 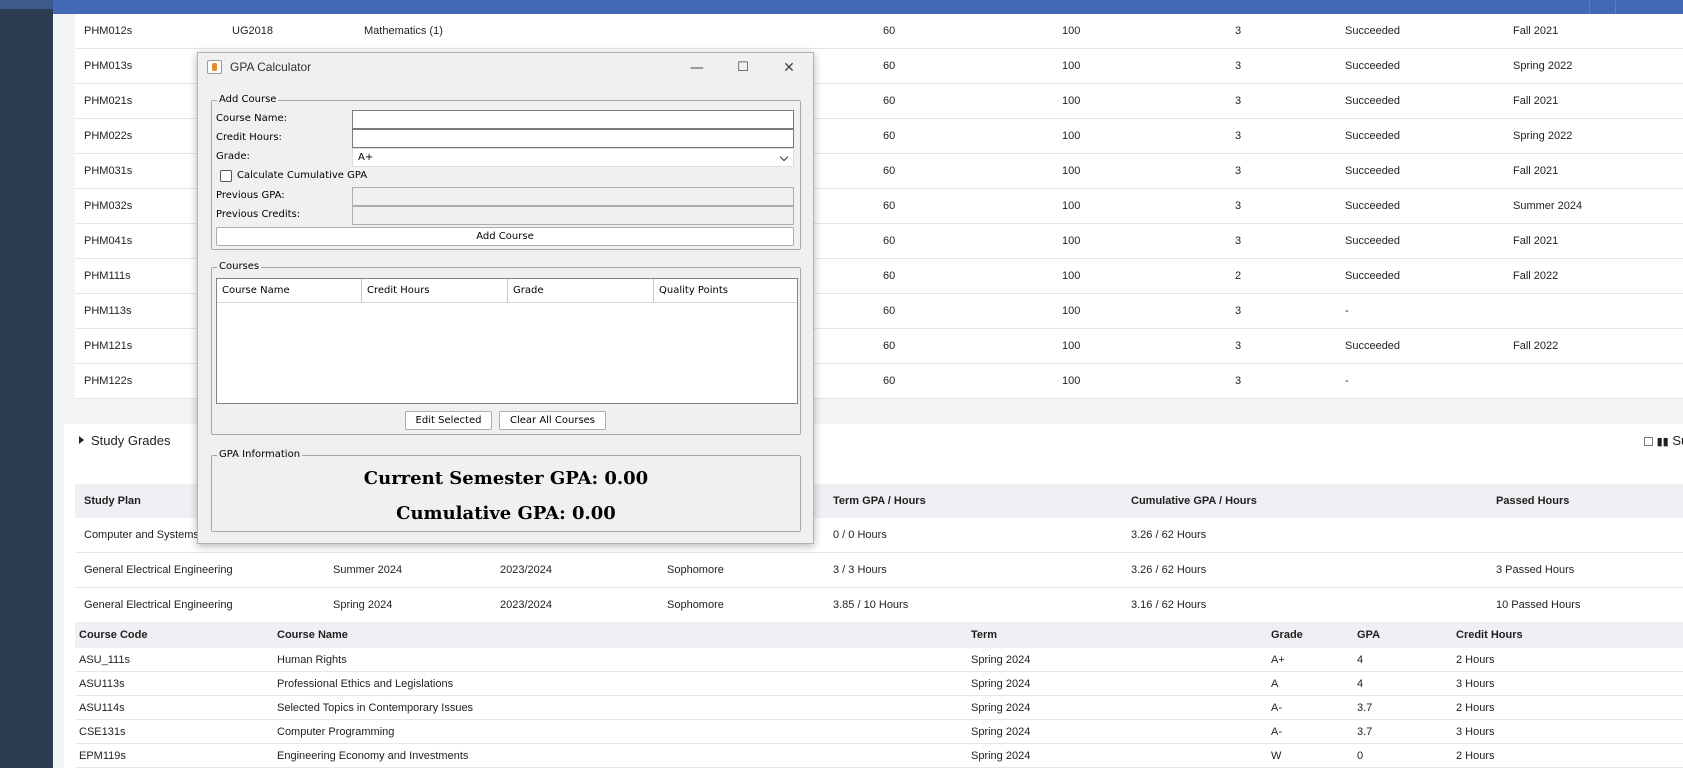 I want to click on cumulative-gpa-checkbox, so click(x=226, y=176).